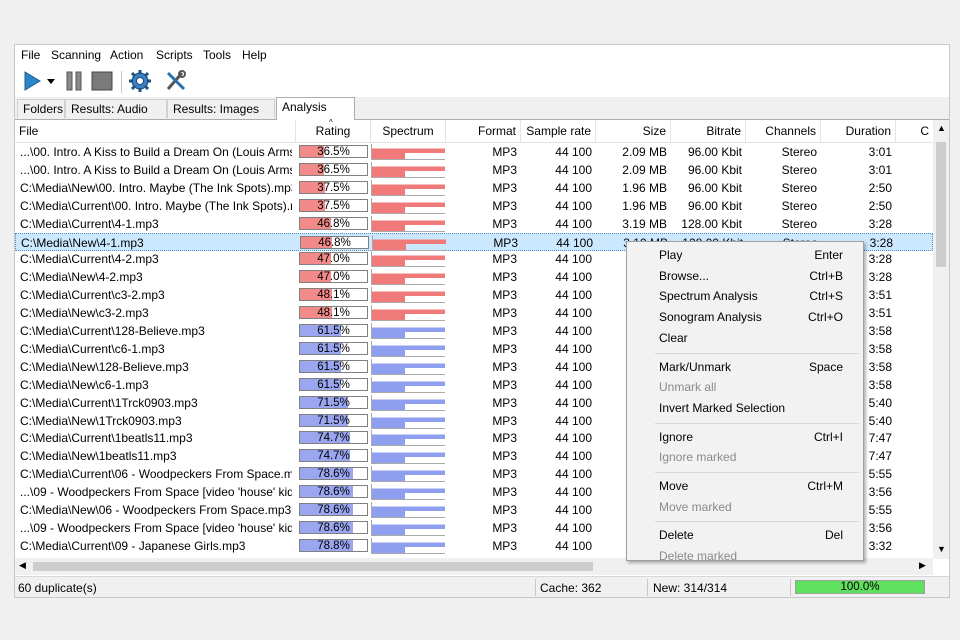 The height and width of the screenshot is (640, 960). I want to click on cell-bitrate: 128.00 Kbit, so click(711, 223).